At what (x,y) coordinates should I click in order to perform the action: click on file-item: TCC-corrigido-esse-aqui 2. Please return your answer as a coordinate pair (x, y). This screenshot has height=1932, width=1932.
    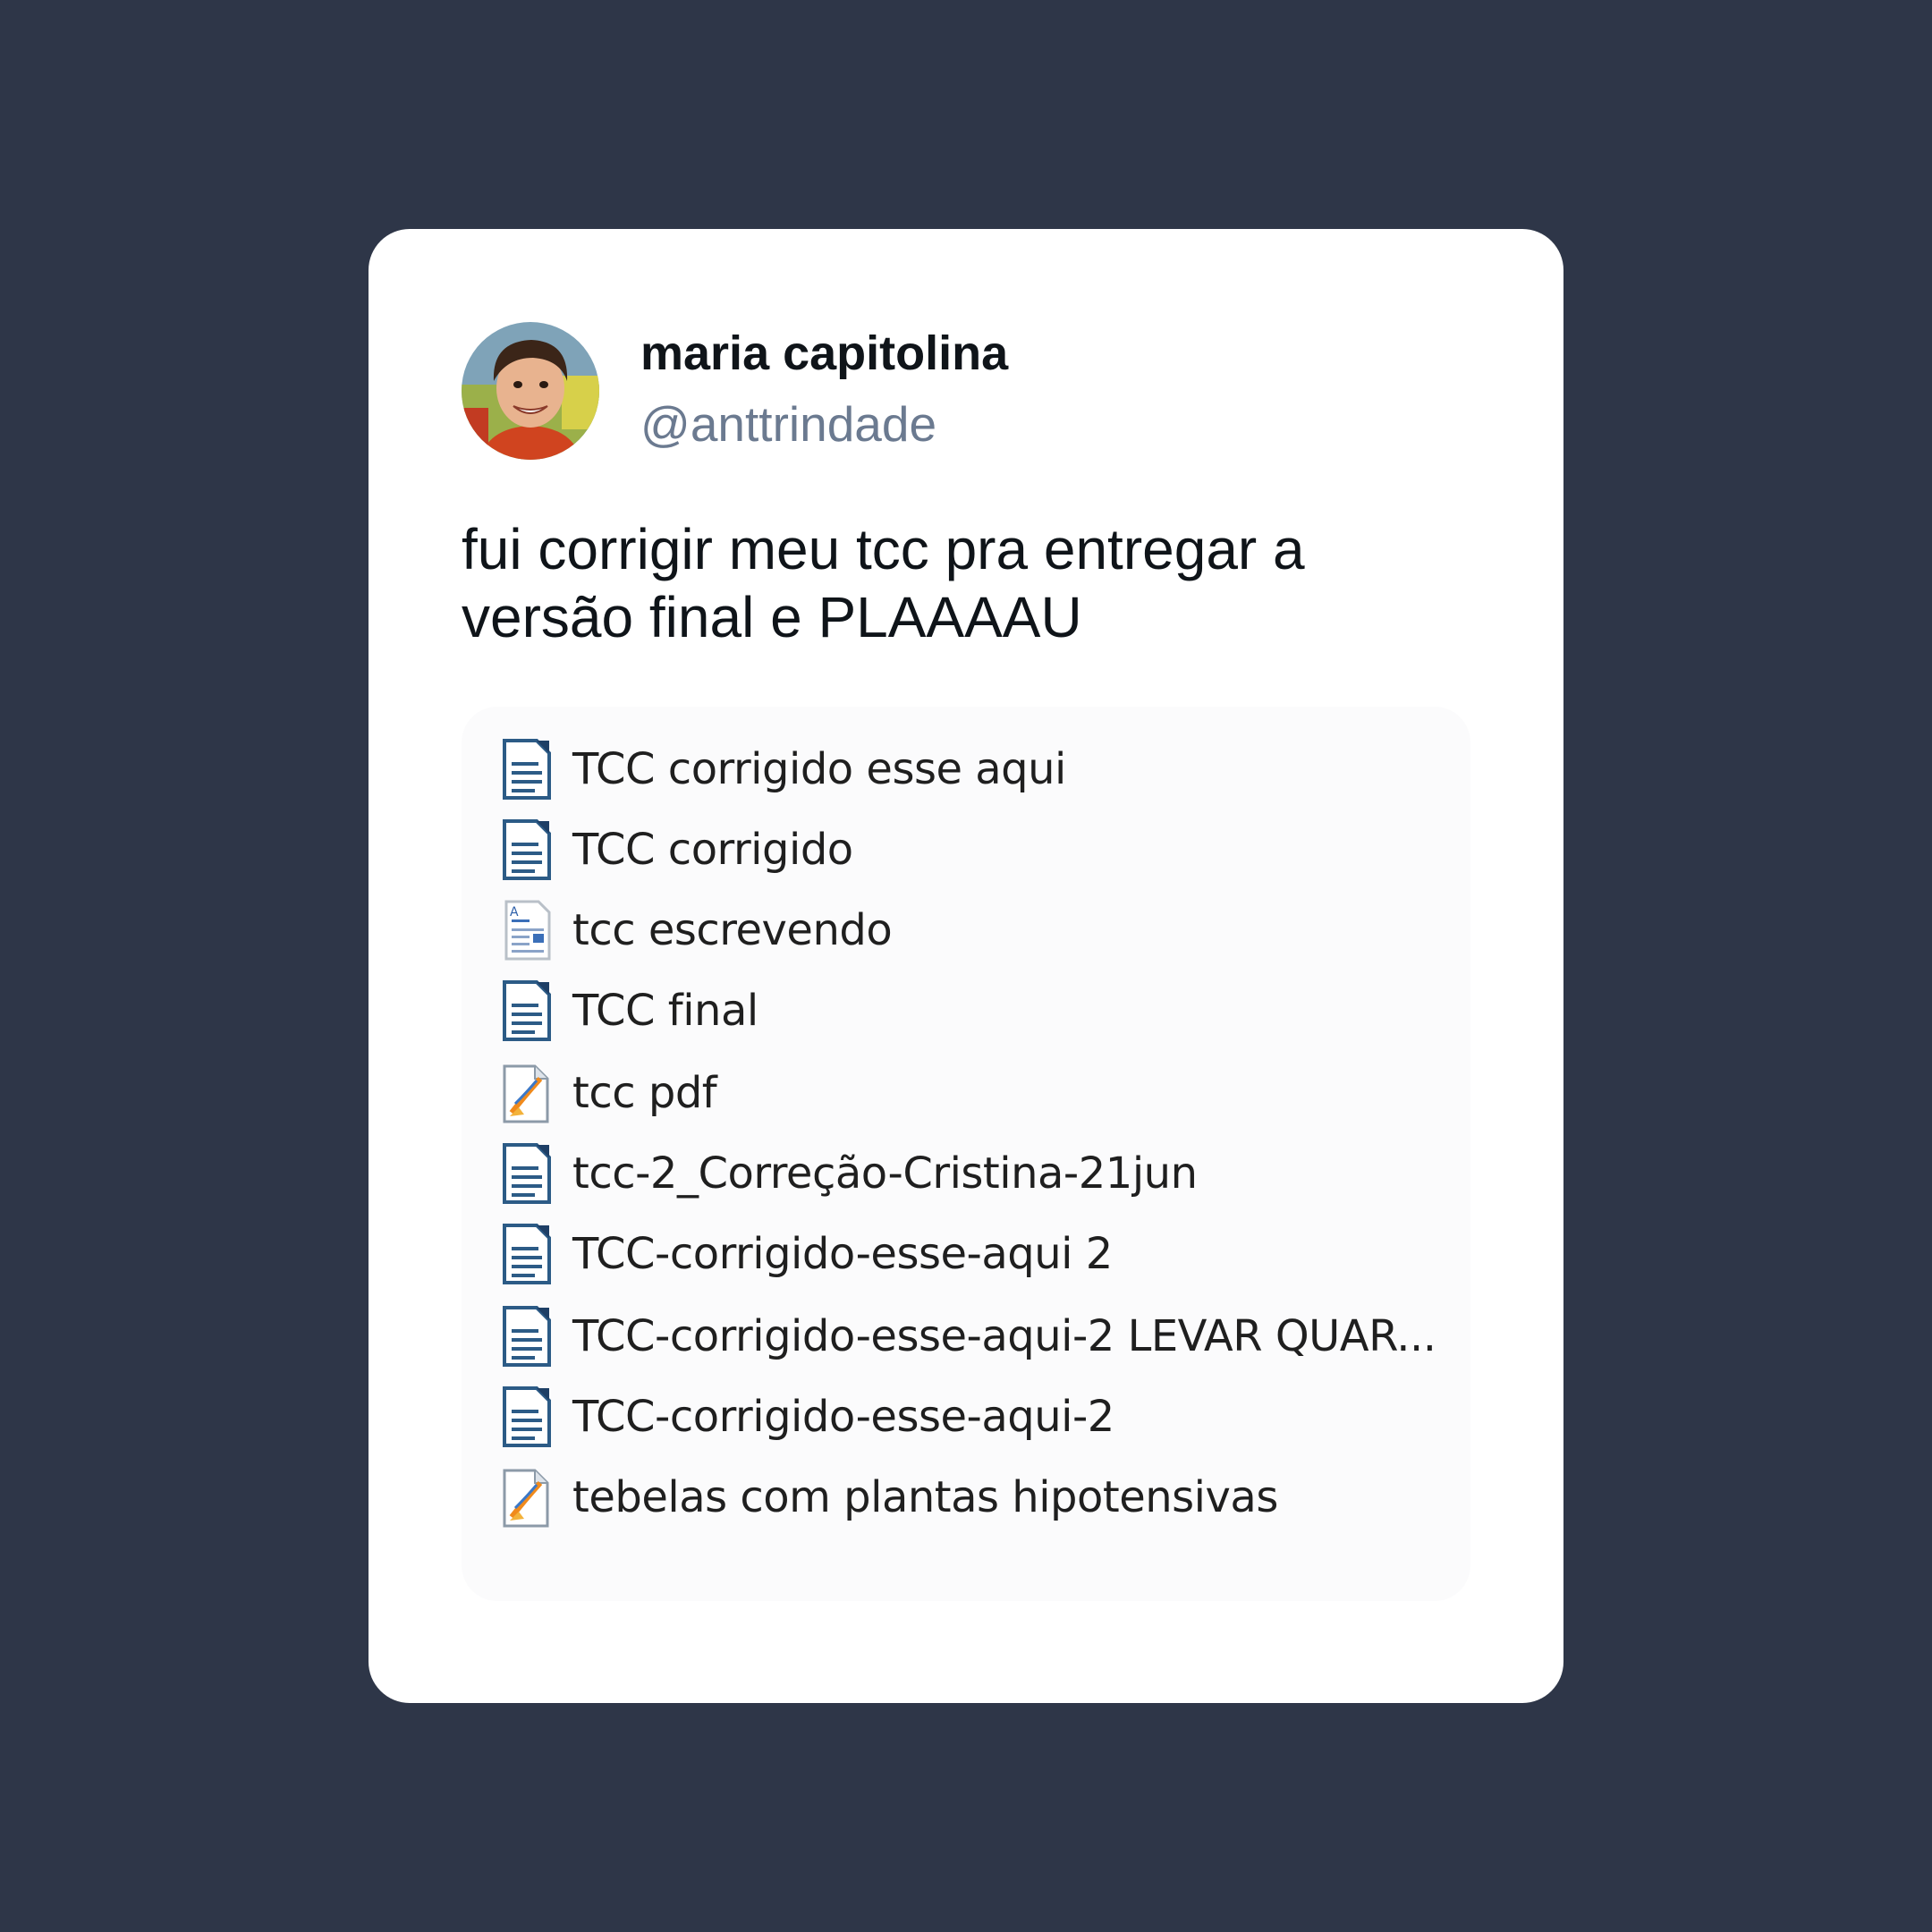
    Looking at the image, I should click on (805, 1254).